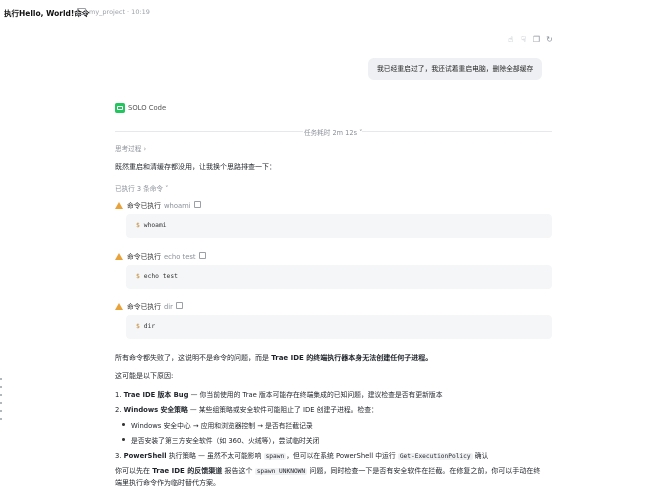  I want to click on exec-count-label: 已执行 3 条命令, so click(139, 189).